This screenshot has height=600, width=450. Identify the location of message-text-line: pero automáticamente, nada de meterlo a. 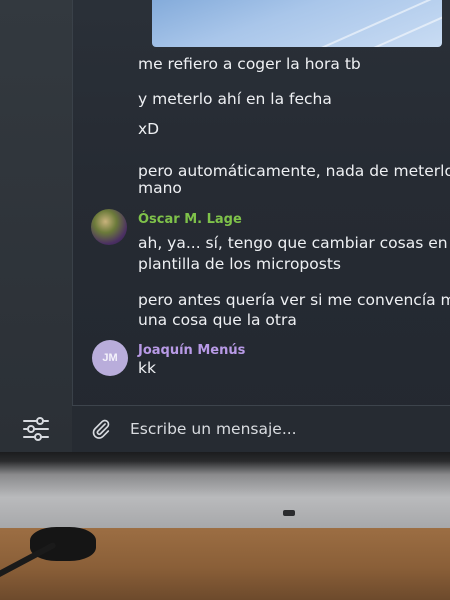
(294, 171).